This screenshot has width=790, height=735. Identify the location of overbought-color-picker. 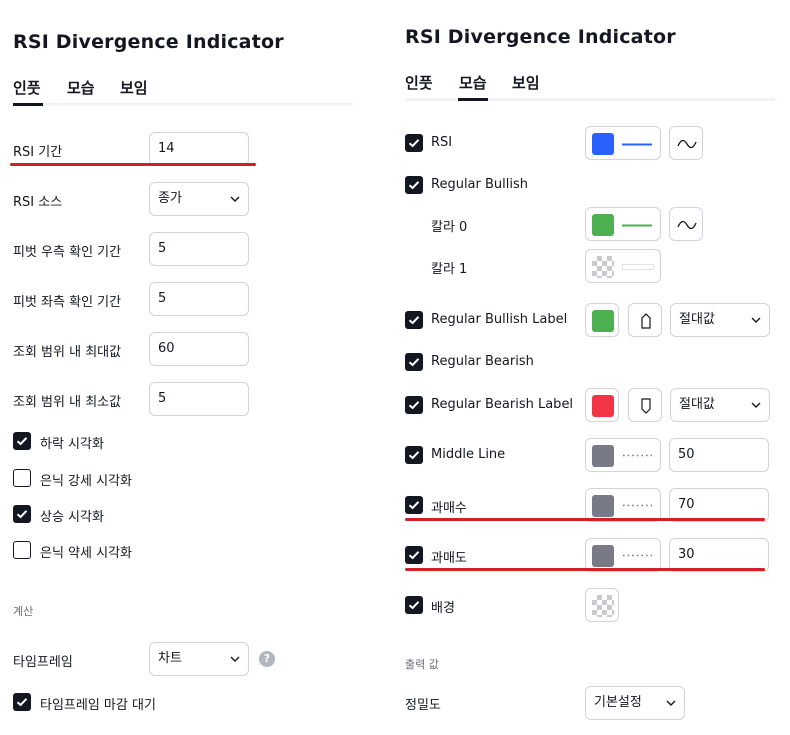
(623, 505).